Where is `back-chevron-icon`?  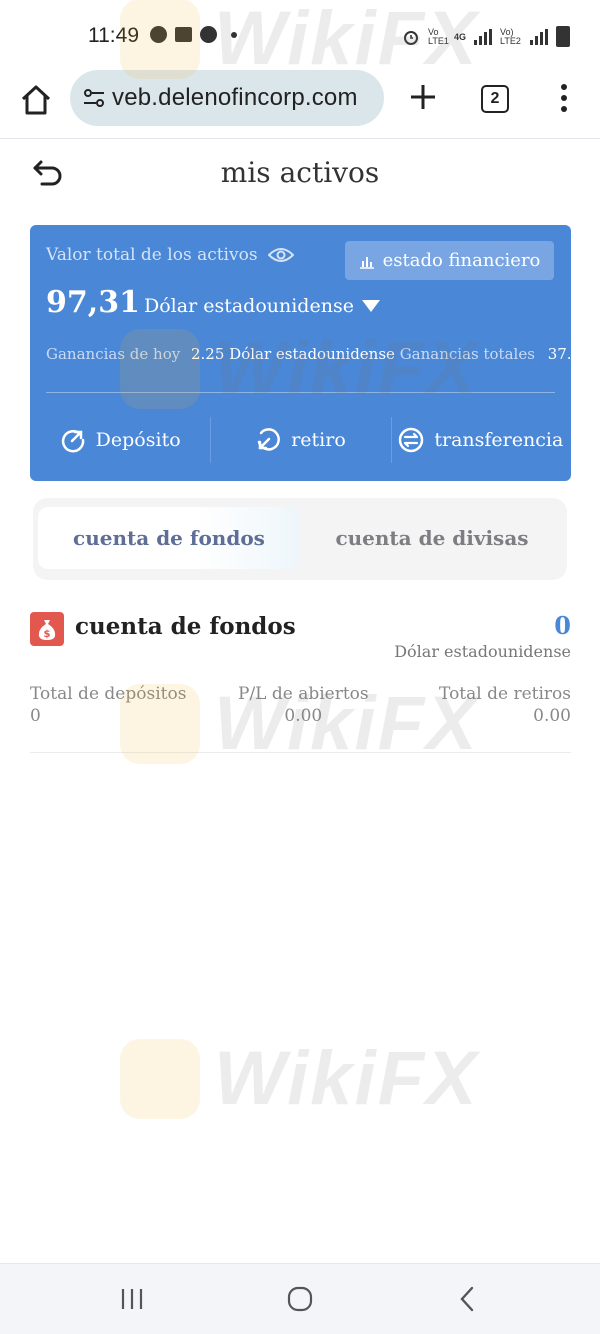 back-chevron-icon is located at coordinates (468, 1299).